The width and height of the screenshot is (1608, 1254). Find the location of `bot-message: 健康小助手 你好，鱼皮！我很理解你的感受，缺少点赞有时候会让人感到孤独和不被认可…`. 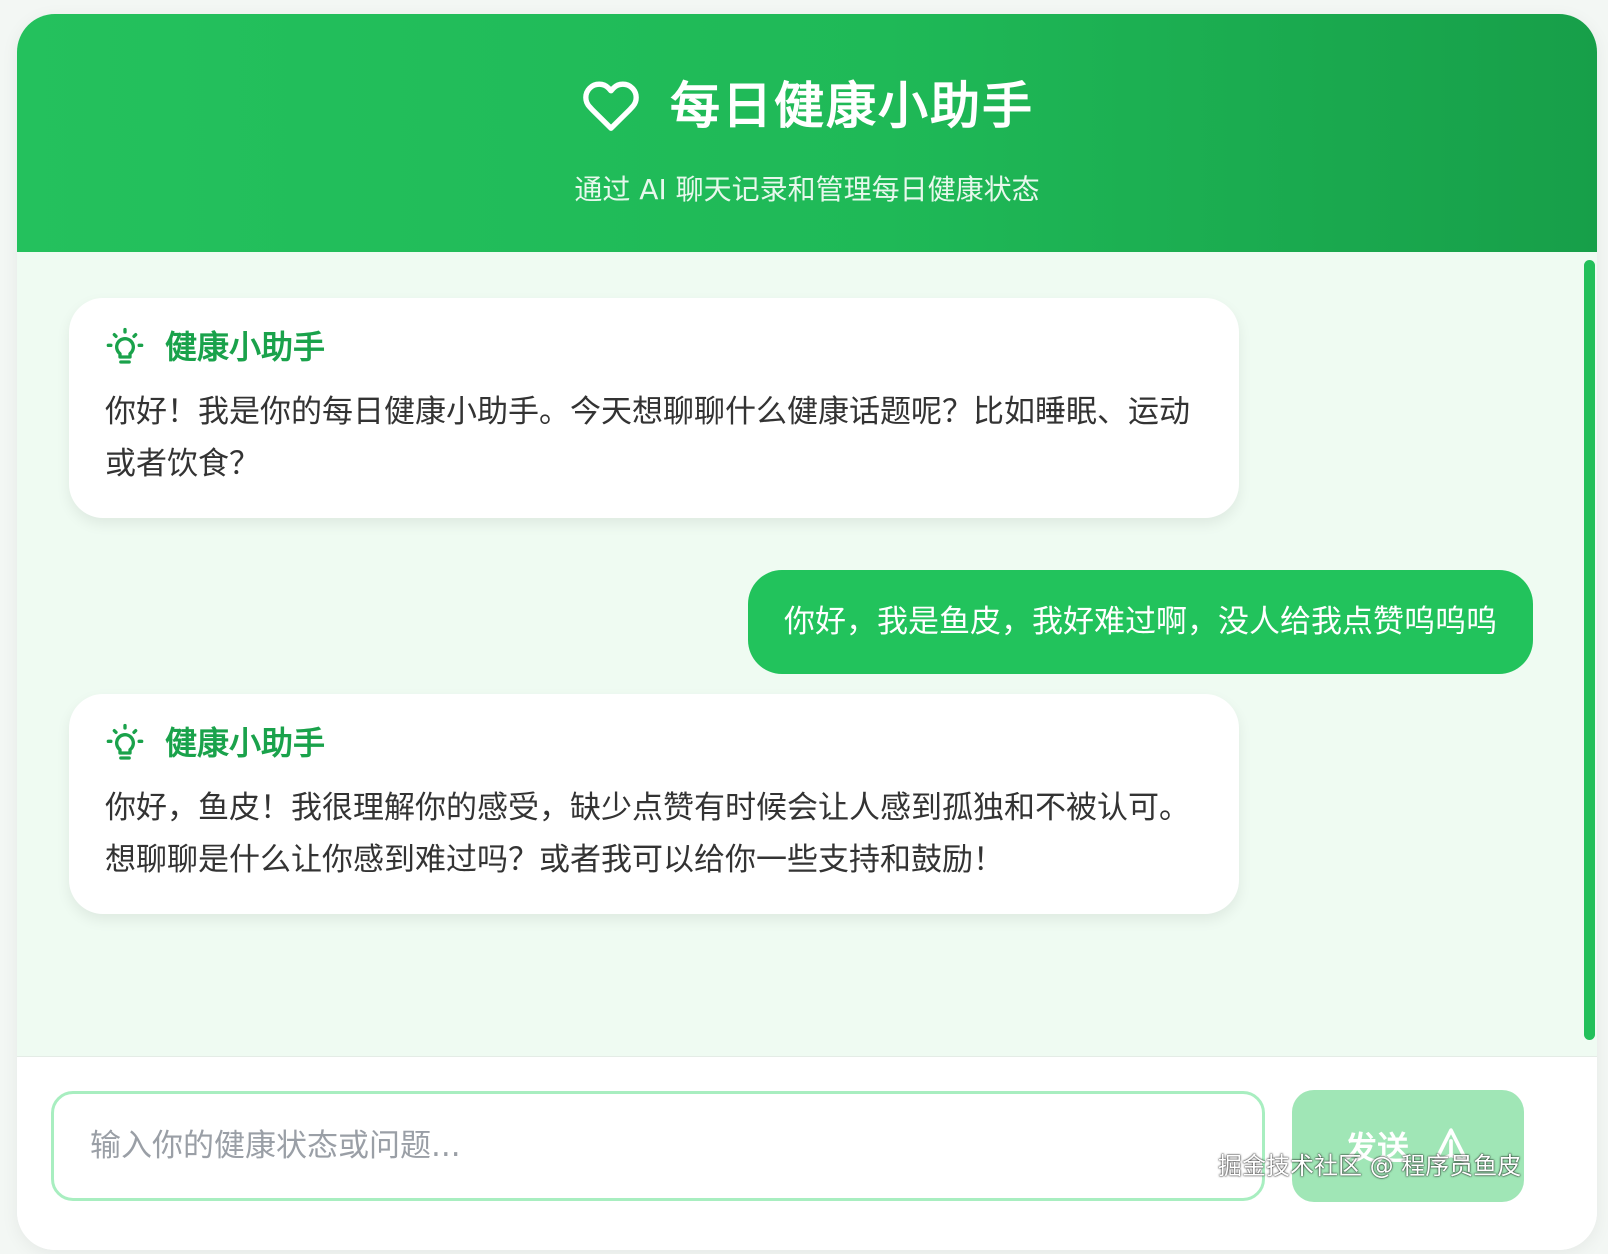

bot-message: 健康小助手 你好，鱼皮！我很理解你的感受，缺少点赞有时候会让人感到孤独和不被认可… is located at coordinates (654, 804).